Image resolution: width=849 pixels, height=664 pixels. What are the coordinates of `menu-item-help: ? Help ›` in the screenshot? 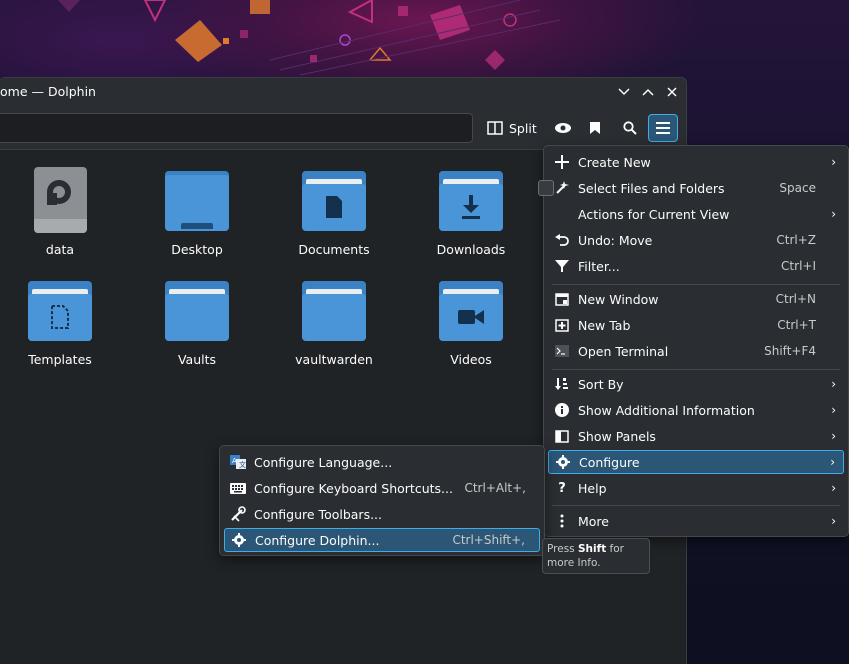 It's located at (696, 488).